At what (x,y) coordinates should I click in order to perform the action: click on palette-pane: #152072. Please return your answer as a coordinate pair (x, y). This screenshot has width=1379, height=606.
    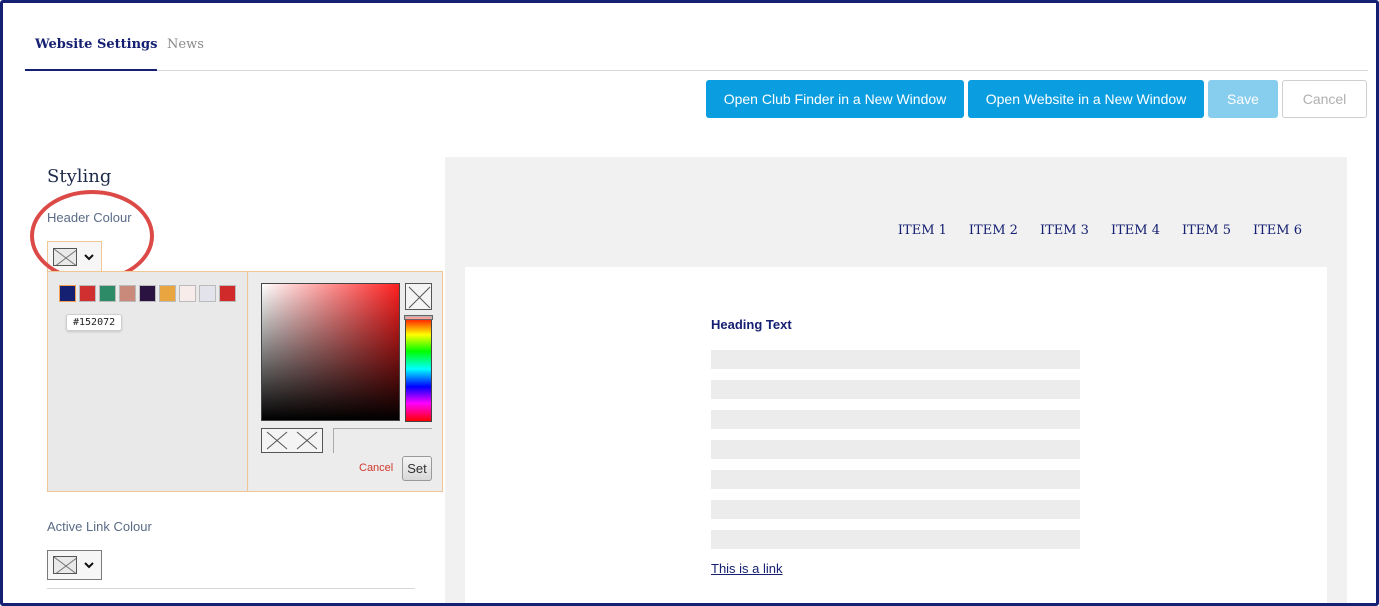
    Looking at the image, I should click on (148, 381).